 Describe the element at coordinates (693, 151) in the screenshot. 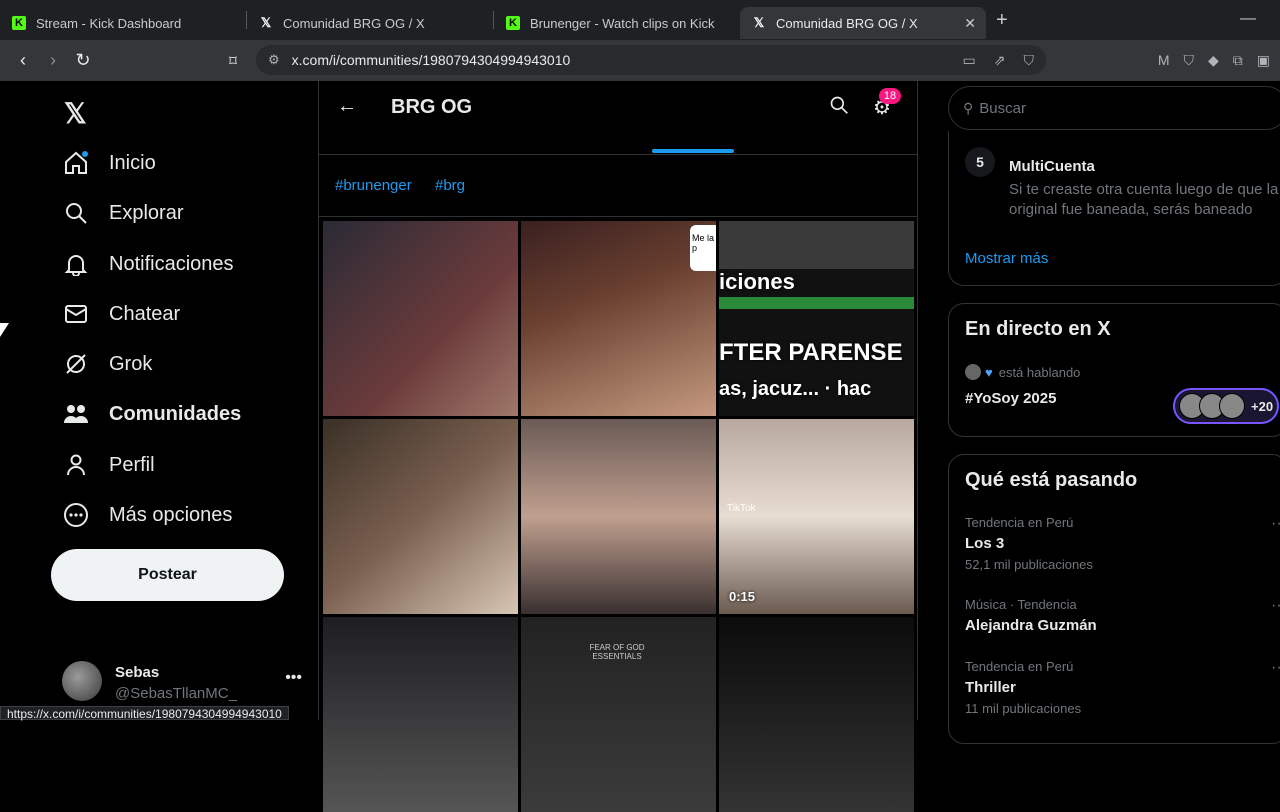

I see `tab-indicator` at that location.